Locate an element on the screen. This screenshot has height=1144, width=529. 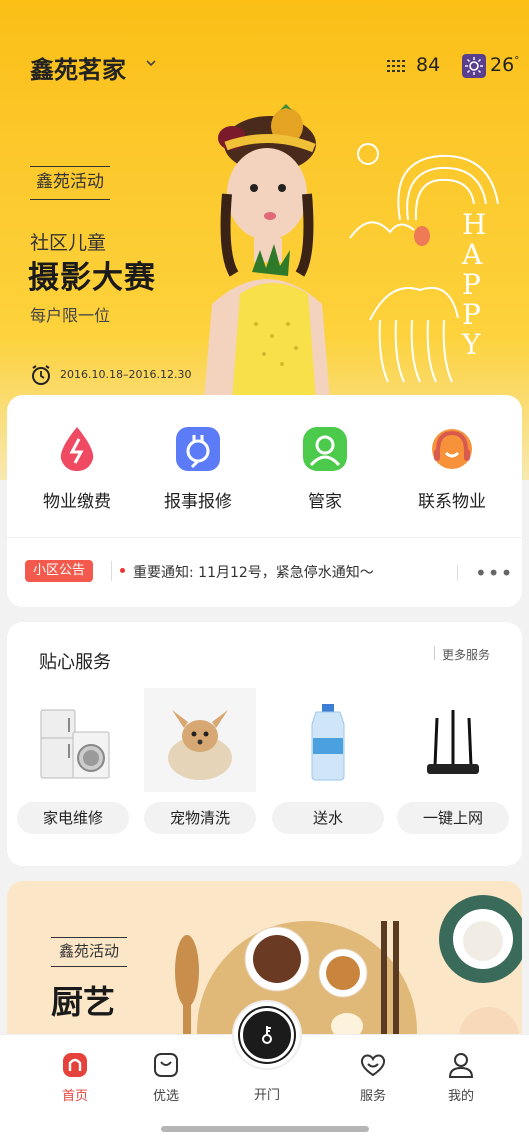
report-repair-button: 报事报修 is located at coordinates (198, 473).